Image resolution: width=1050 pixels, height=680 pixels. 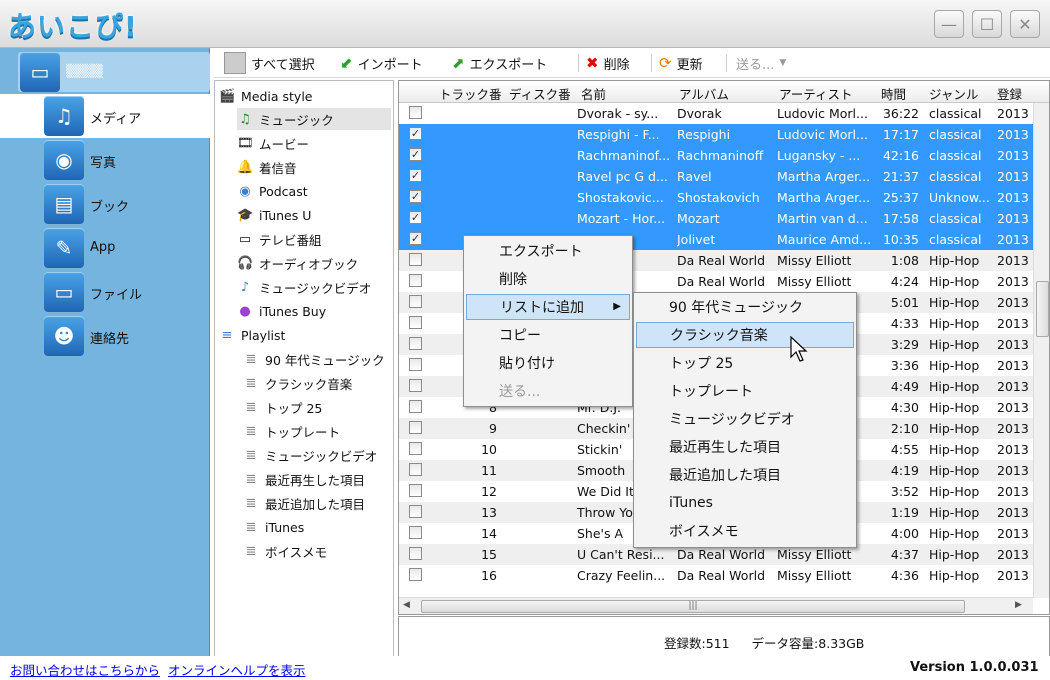 What do you see at coordinates (381, 63) in the screenshot?
I see `import-button: ⬋ インポート` at bounding box center [381, 63].